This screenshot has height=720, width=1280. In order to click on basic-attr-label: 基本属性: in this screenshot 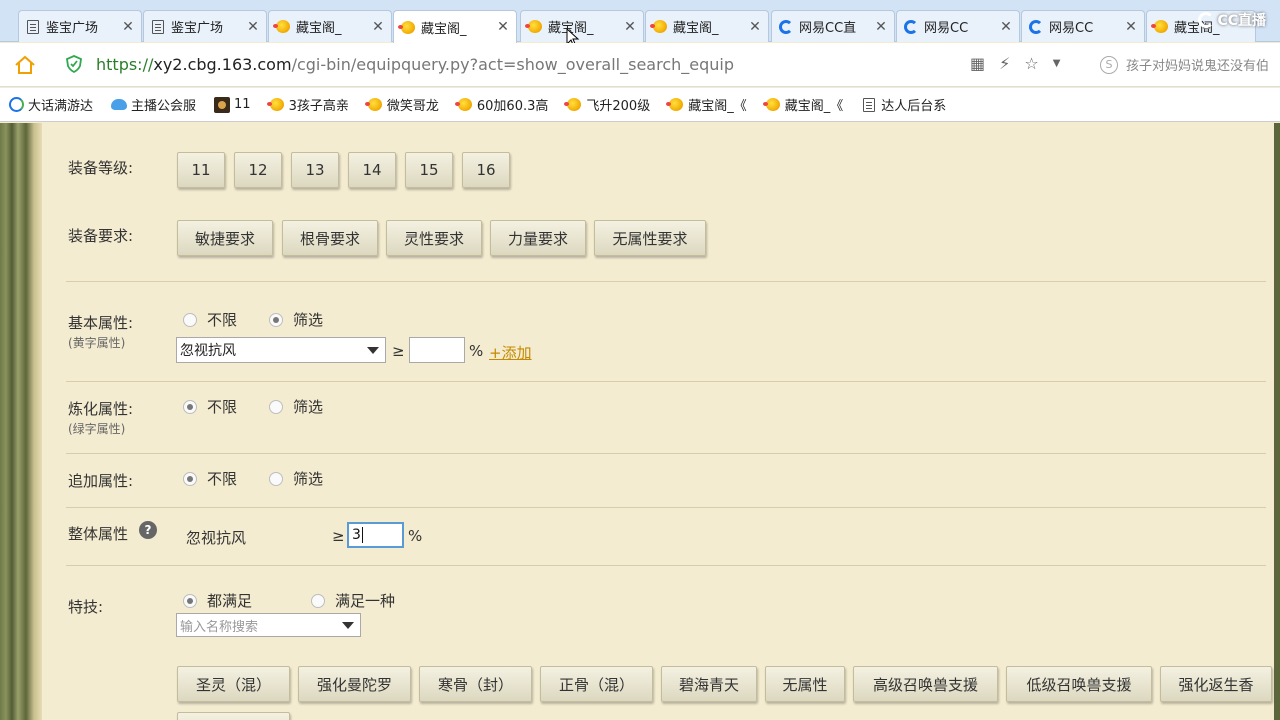, I will do `click(101, 323)`.